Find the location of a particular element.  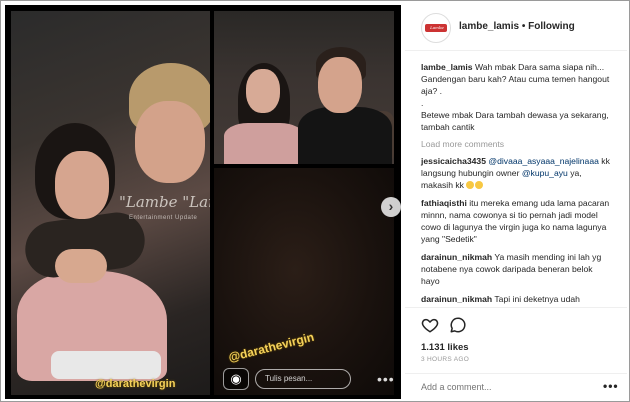

shorts-shape is located at coordinates (106, 365).